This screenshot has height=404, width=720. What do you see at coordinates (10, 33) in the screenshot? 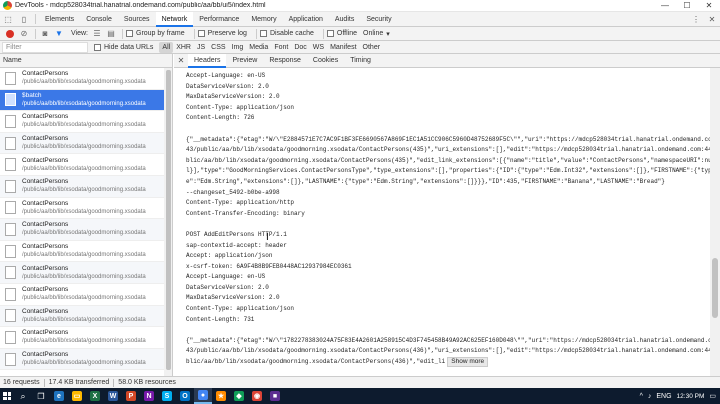
I see `record-icon` at bounding box center [10, 33].